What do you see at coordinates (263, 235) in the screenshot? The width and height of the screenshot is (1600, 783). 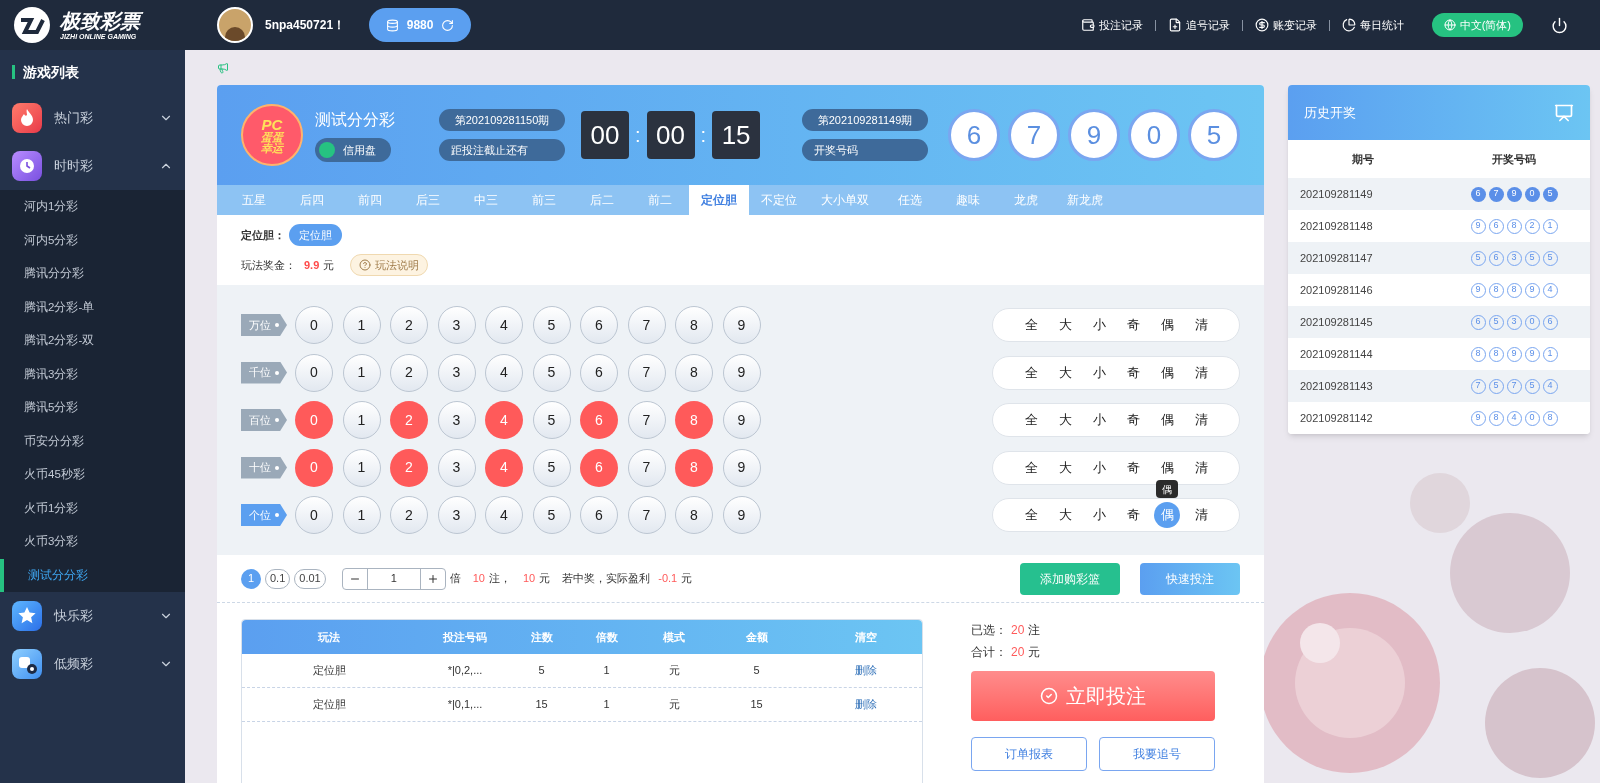 I see `sub-play-label: 定位胆：` at bounding box center [263, 235].